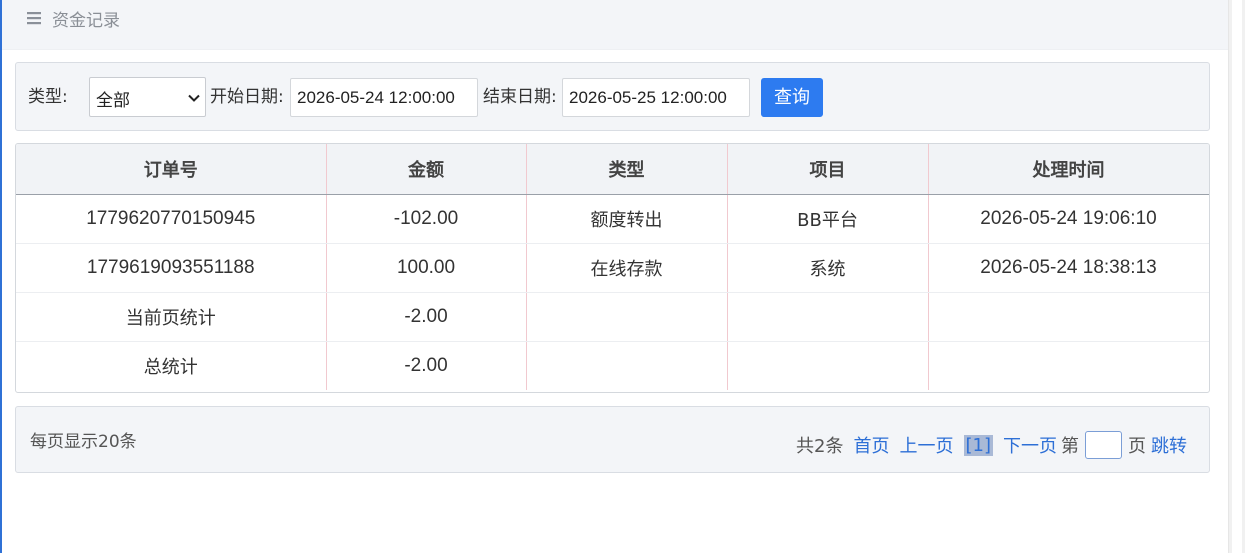 The image size is (1245, 553). I want to click on order-no-cell: 1779620770150945, so click(171, 219).